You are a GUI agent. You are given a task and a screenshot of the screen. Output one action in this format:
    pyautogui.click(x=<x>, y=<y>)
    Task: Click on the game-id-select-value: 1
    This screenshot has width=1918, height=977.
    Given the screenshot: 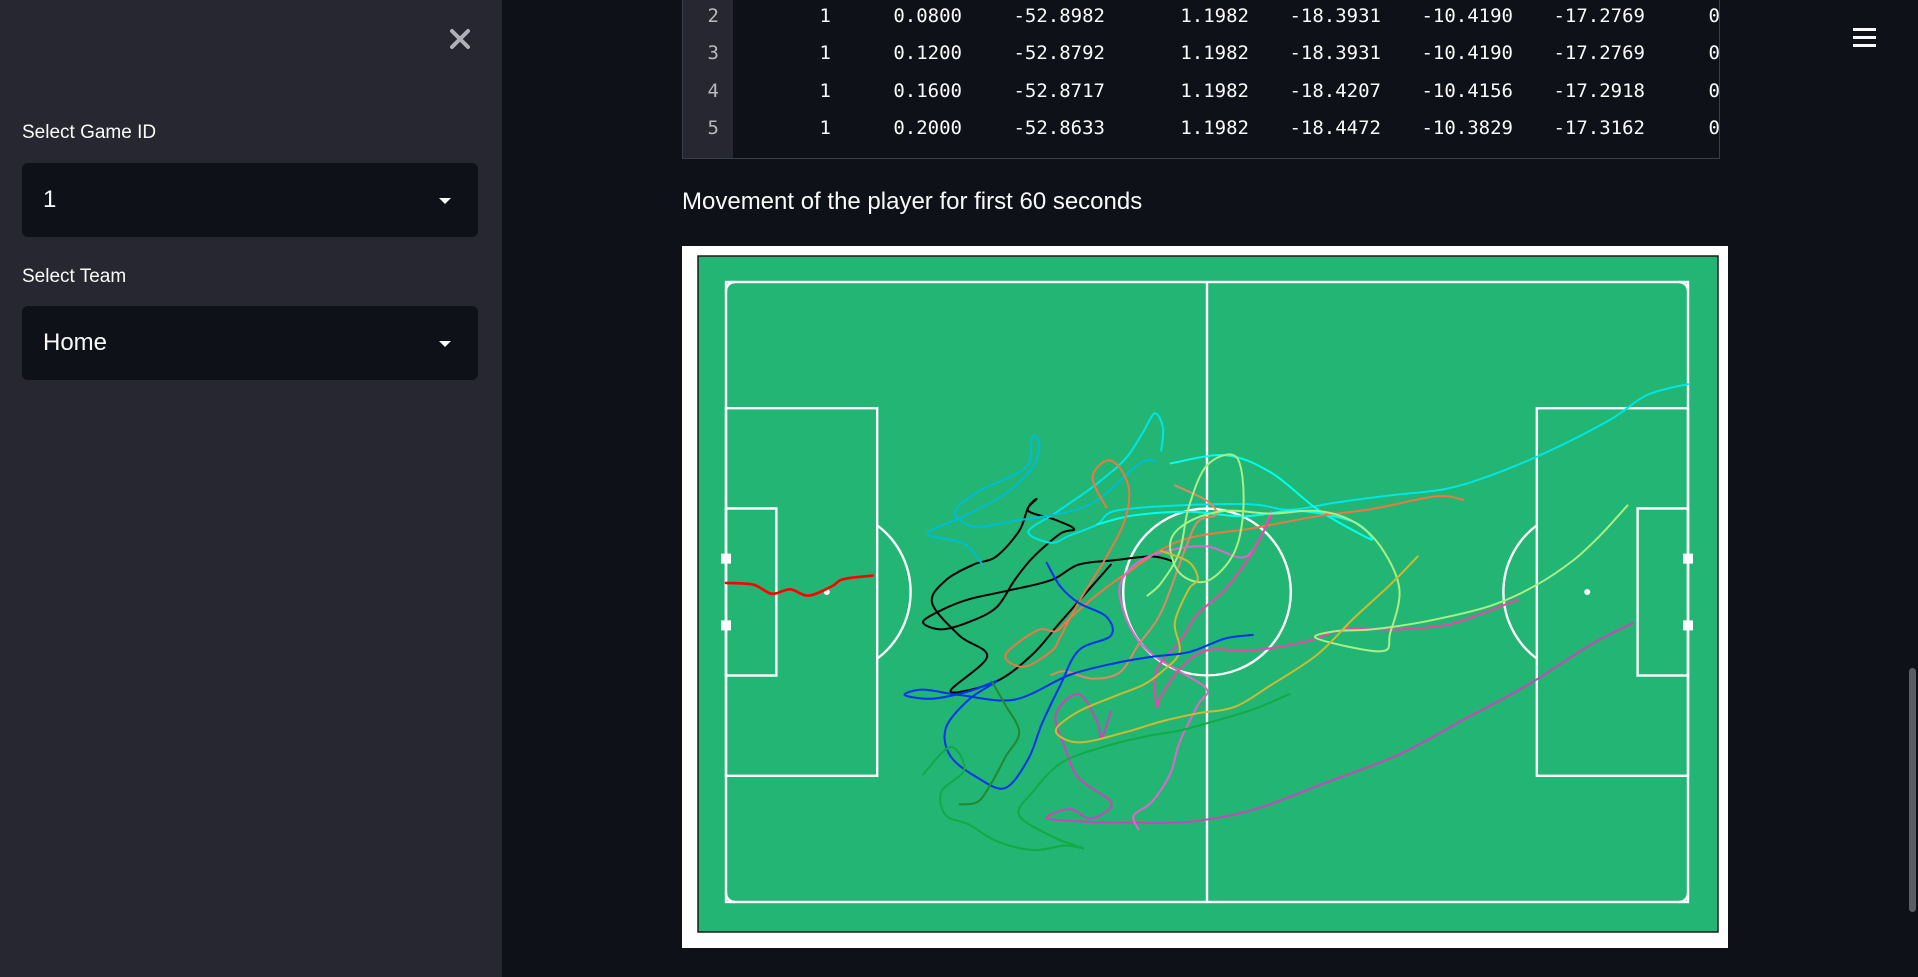 What is the action you would take?
    pyautogui.click(x=50, y=199)
    